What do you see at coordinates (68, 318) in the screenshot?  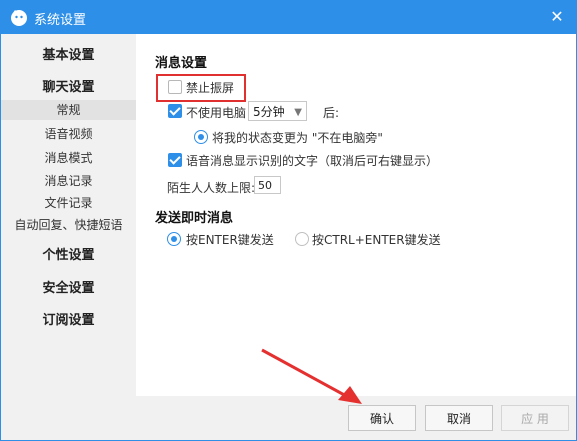 I see `sidebar-item-subscription: 订阅设置` at bounding box center [68, 318].